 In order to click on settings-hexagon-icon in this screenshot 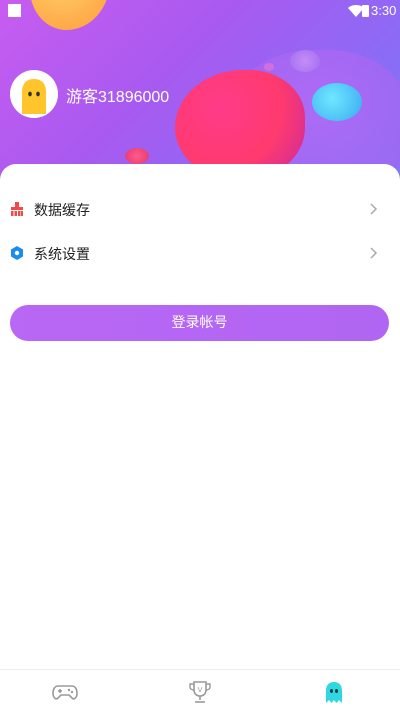, I will do `click(17, 253)`.